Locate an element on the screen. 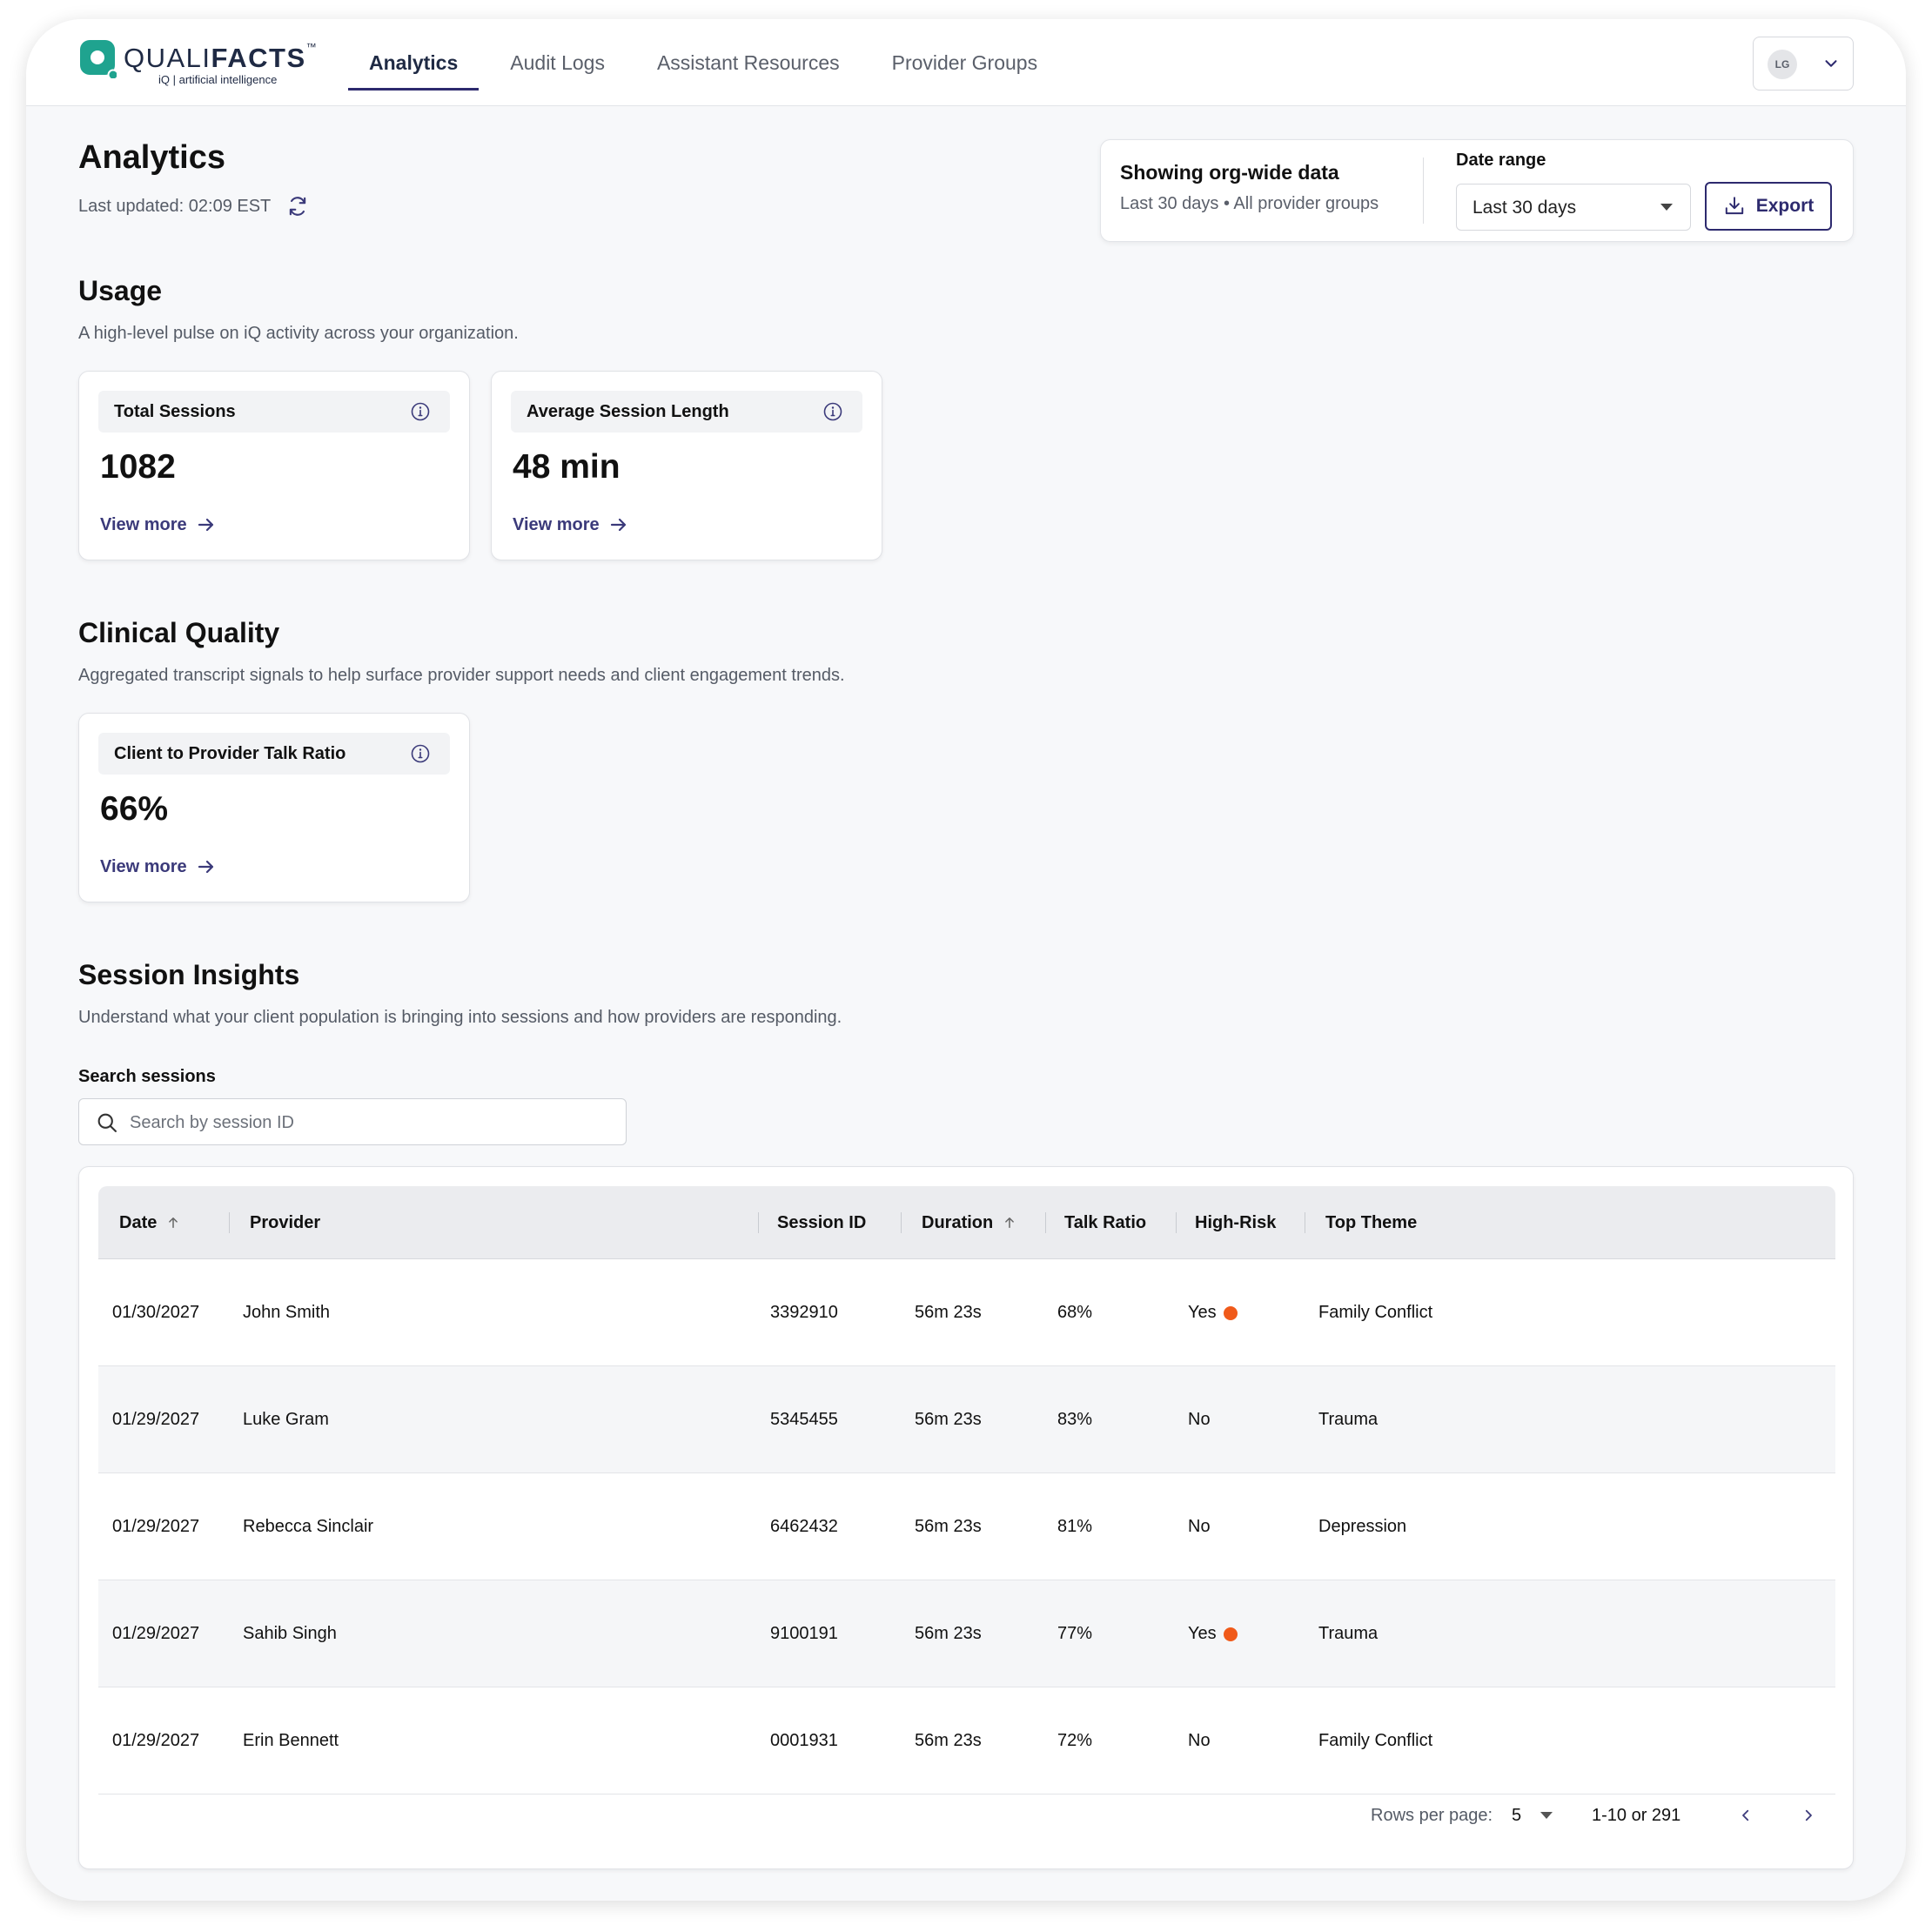  column-label: High-Risk is located at coordinates (1236, 1222).